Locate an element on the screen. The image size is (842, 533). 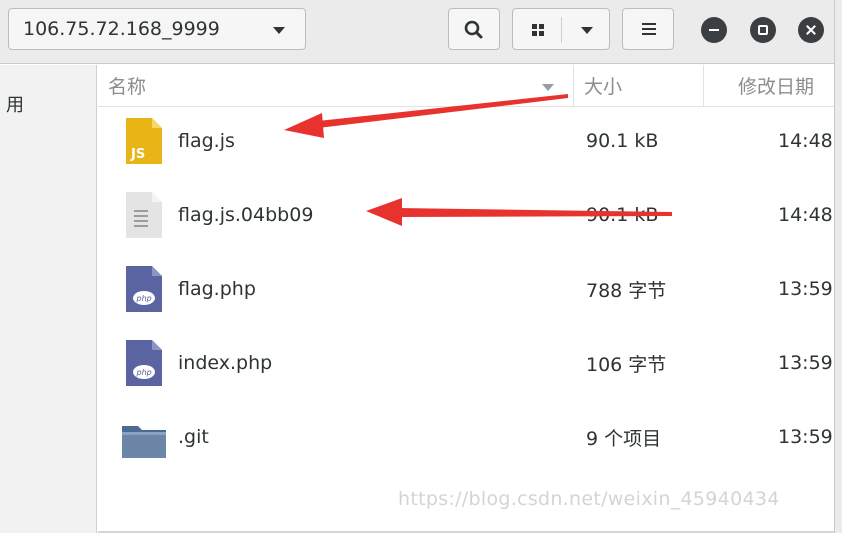
file-name: .git is located at coordinates (193, 437).